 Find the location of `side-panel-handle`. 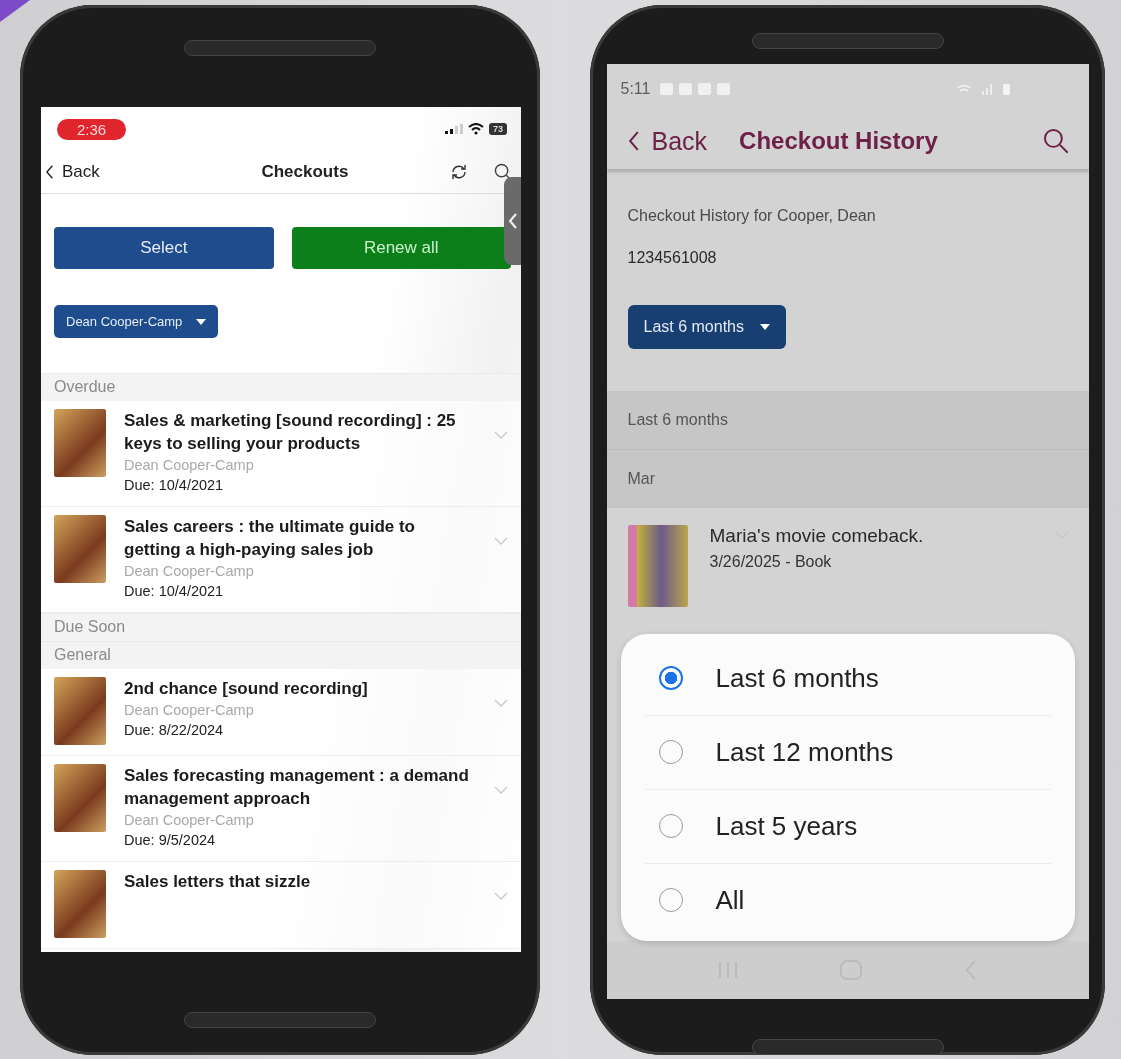

side-panel-handle is located at coordinates (512, 221).